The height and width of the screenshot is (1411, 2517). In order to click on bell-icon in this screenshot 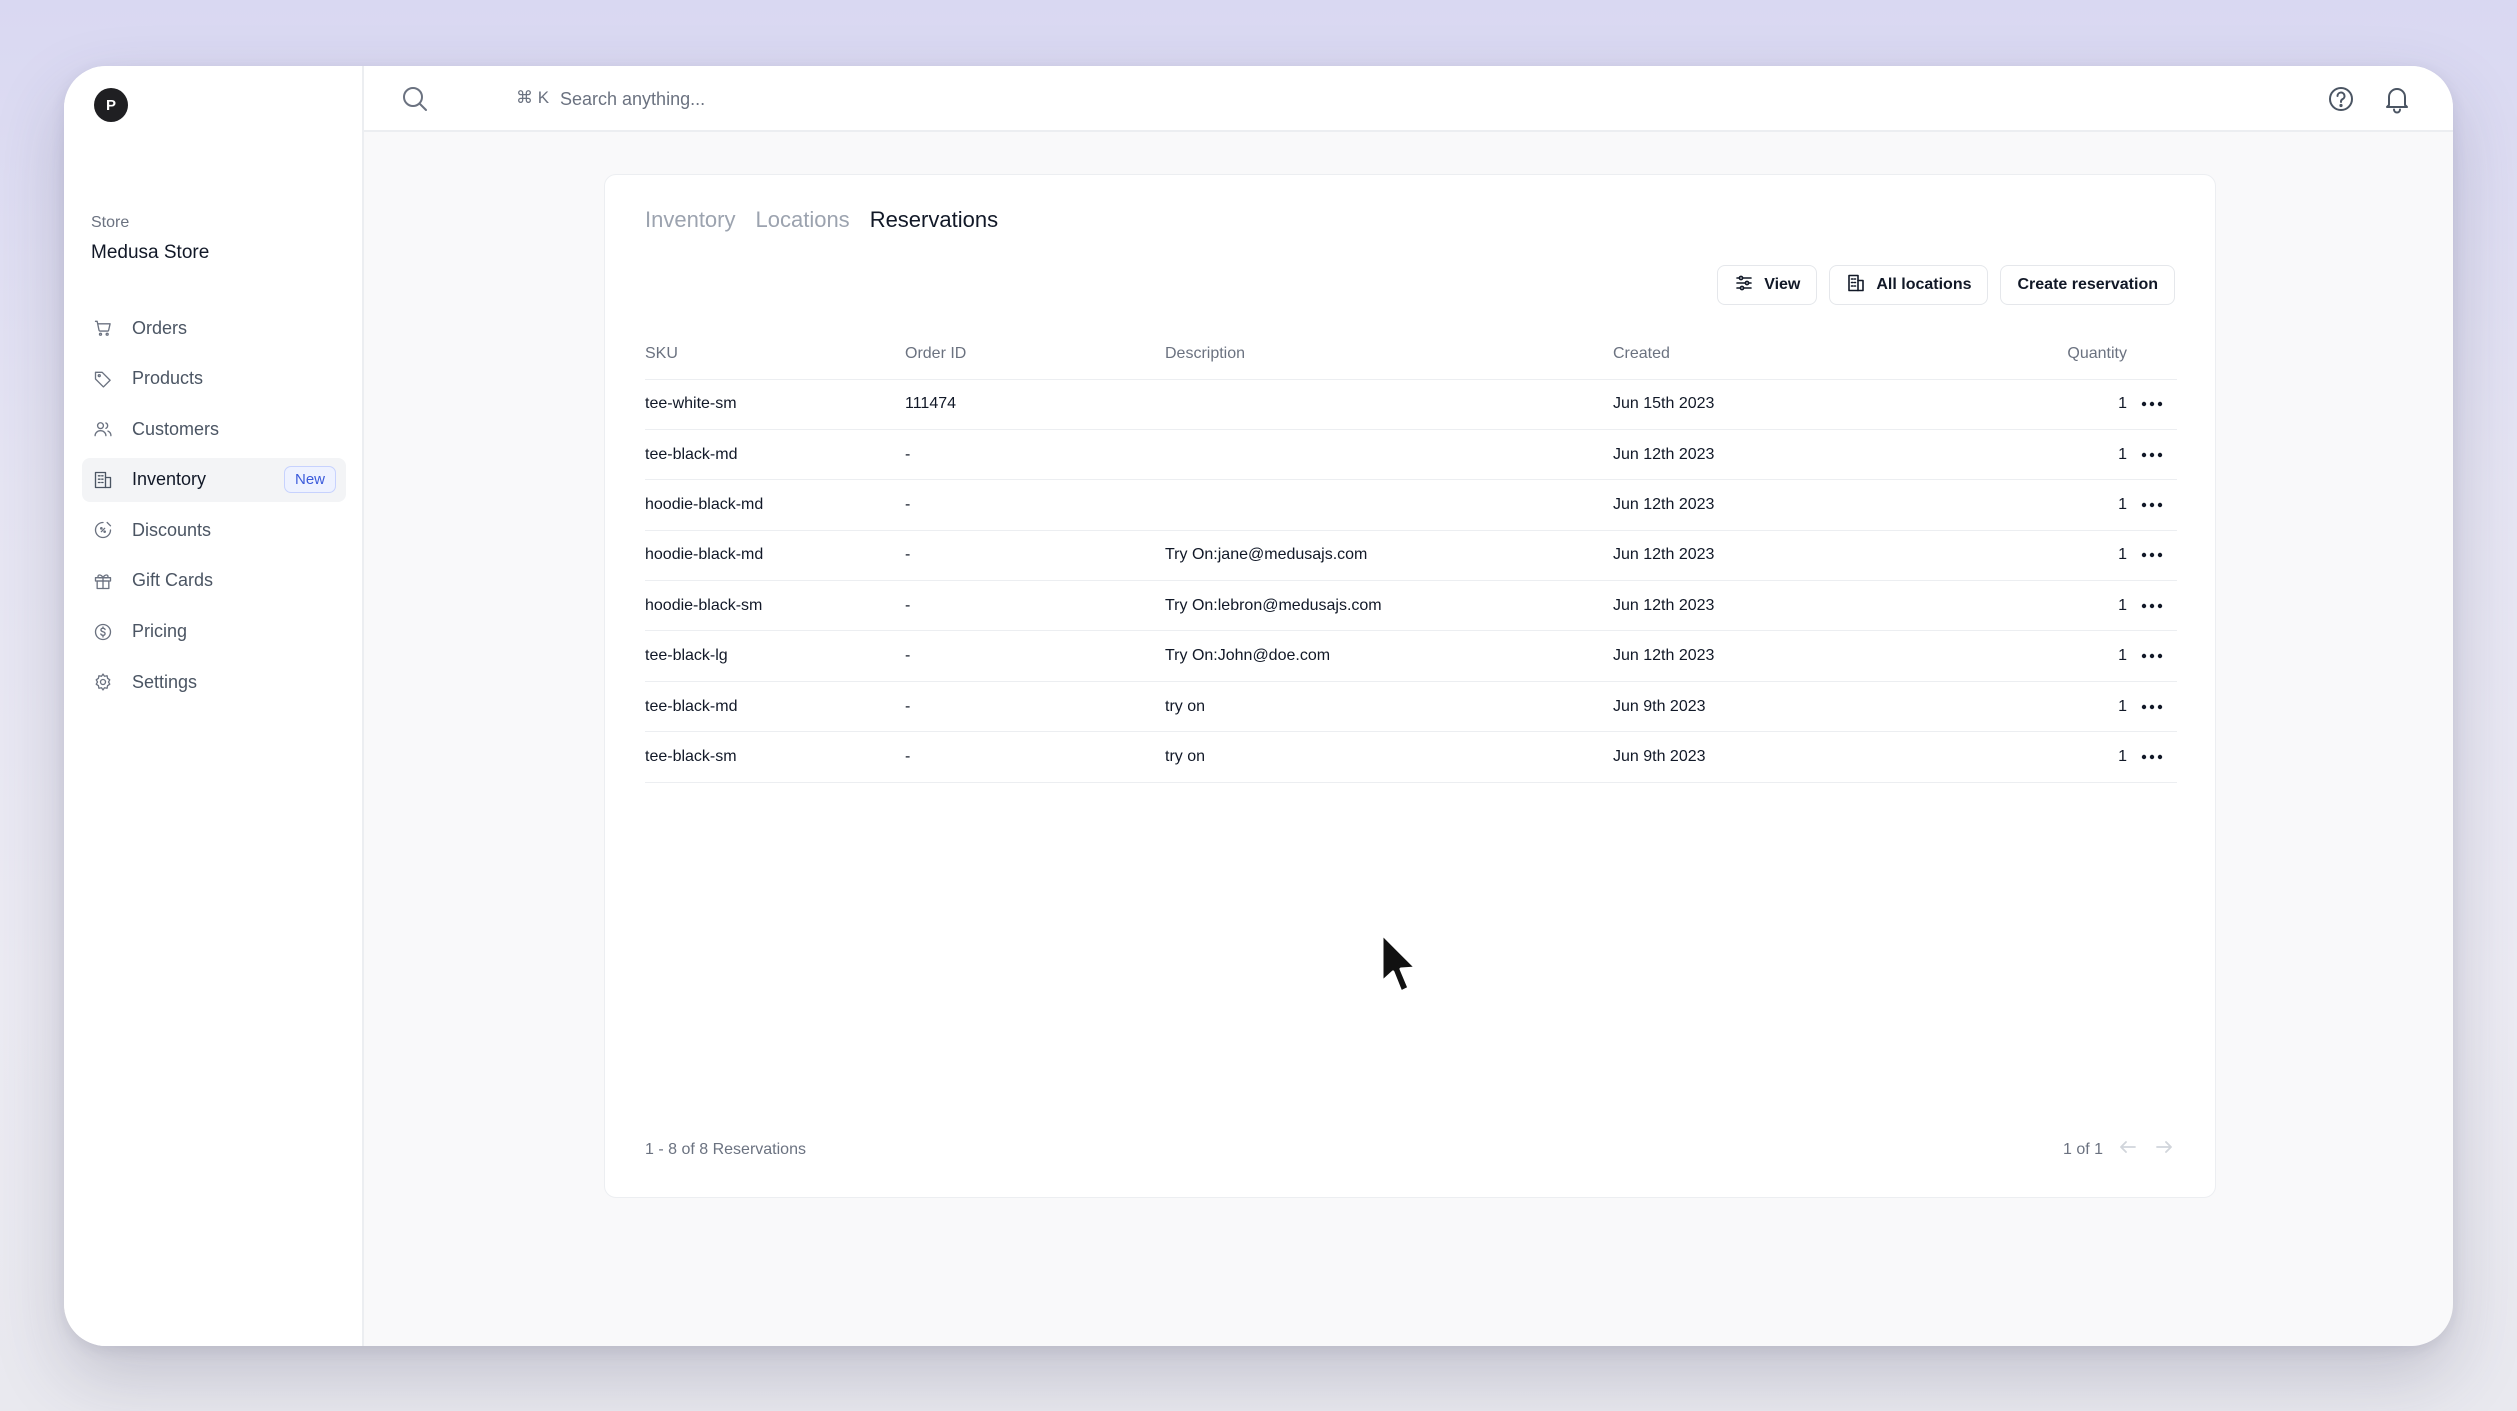, I will do `click(2397, 99)`.